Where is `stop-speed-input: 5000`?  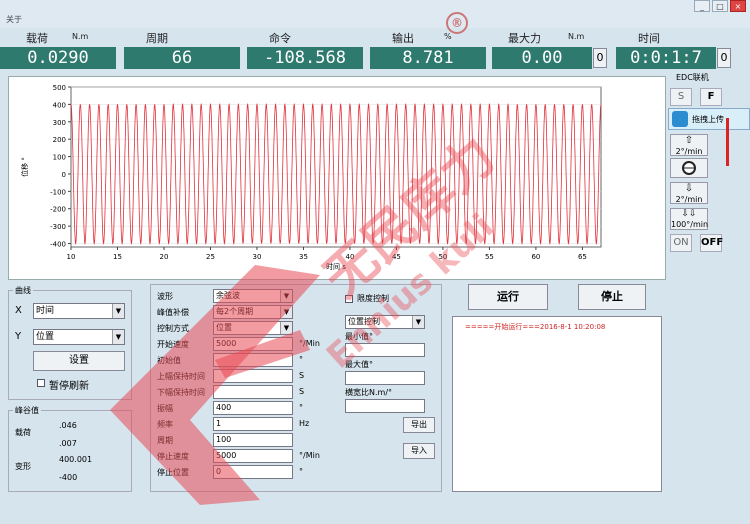
stop-speed-input: 5000 is located at coordinates (253, 456).